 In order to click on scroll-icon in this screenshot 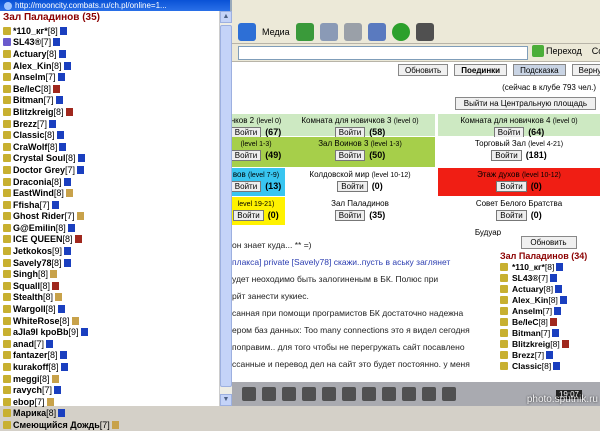, I will do `click(349, 394)`.